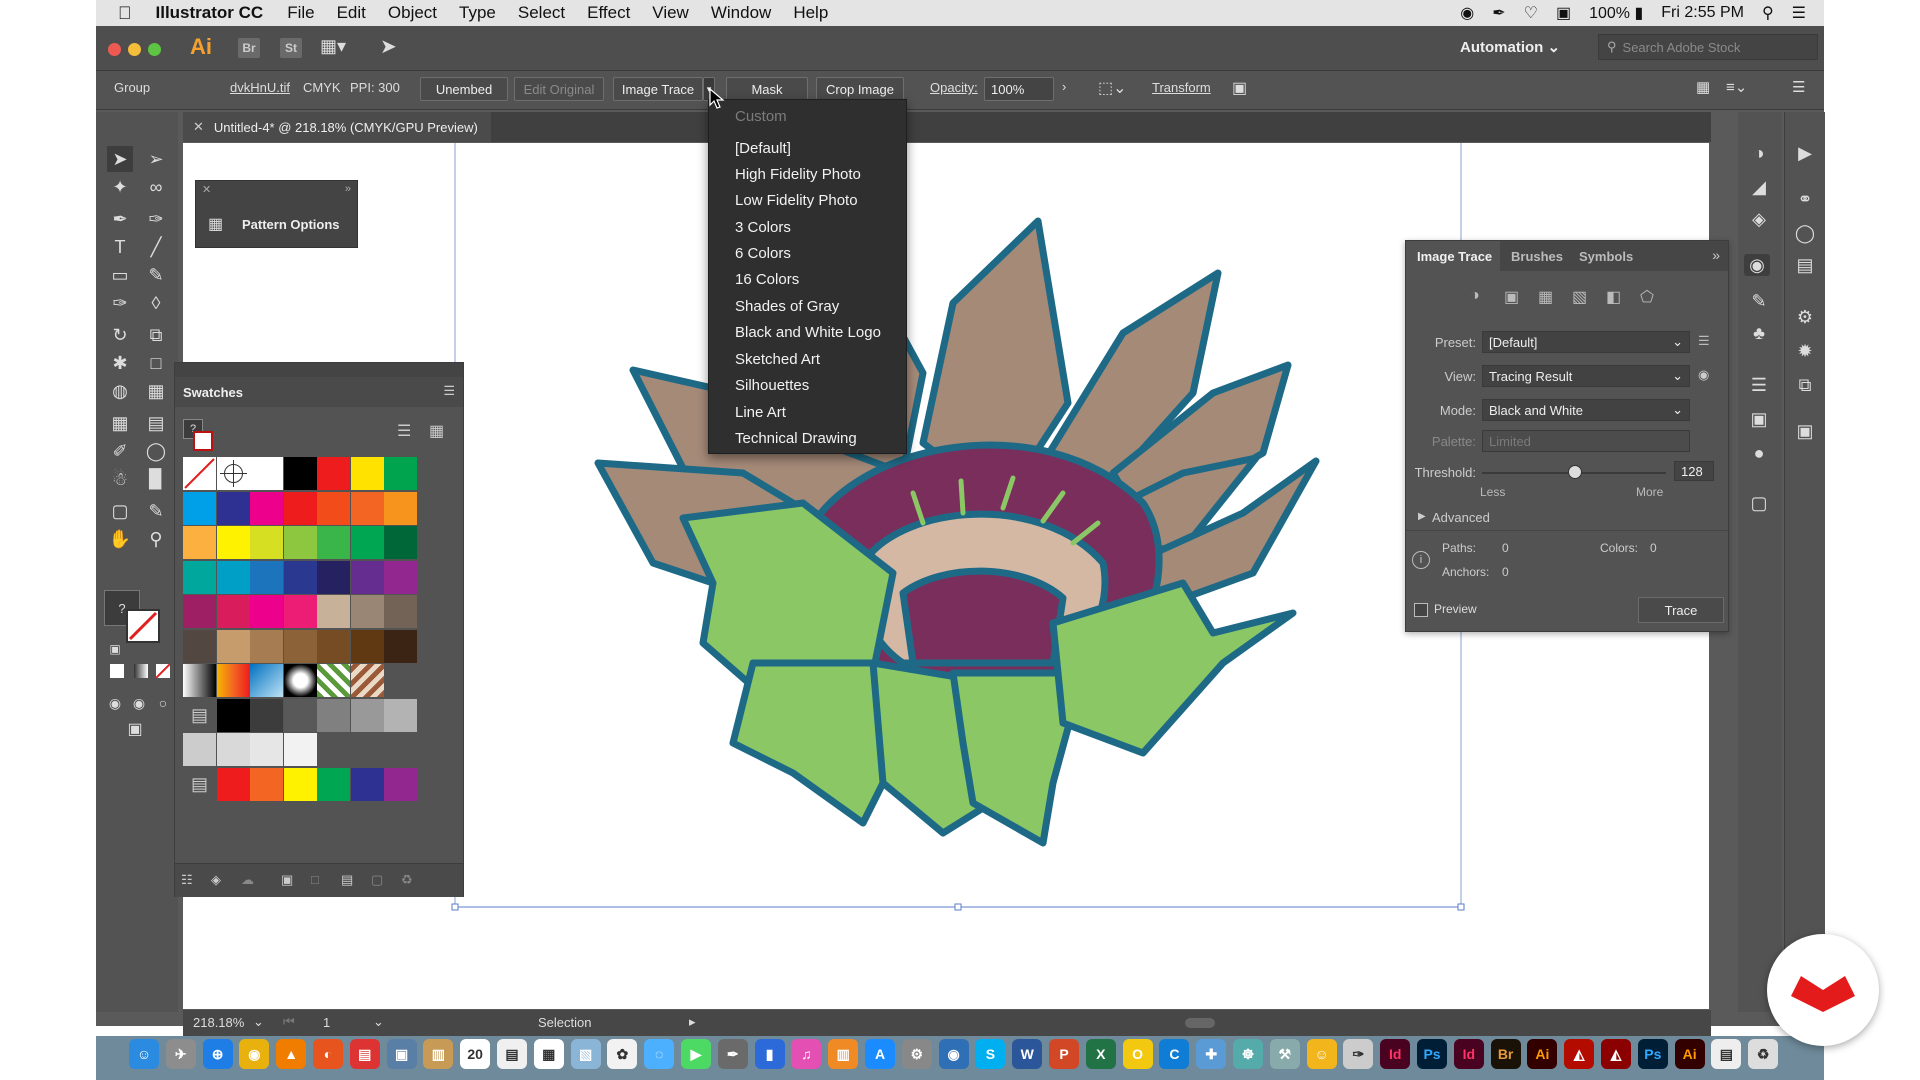 This screenshot has width=1920, height=1080. I want to click on high-color-preset-icon: ▣, so click(1511, 297).